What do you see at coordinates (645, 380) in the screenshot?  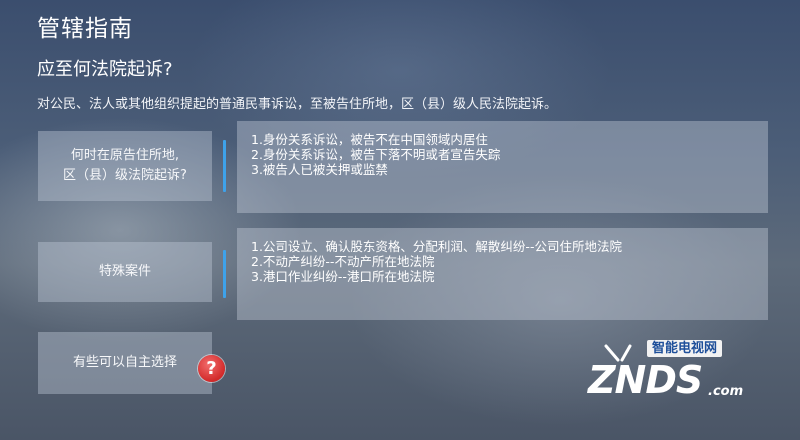 I see `logo-word: ZNDS` at bounding box center [645, 380].